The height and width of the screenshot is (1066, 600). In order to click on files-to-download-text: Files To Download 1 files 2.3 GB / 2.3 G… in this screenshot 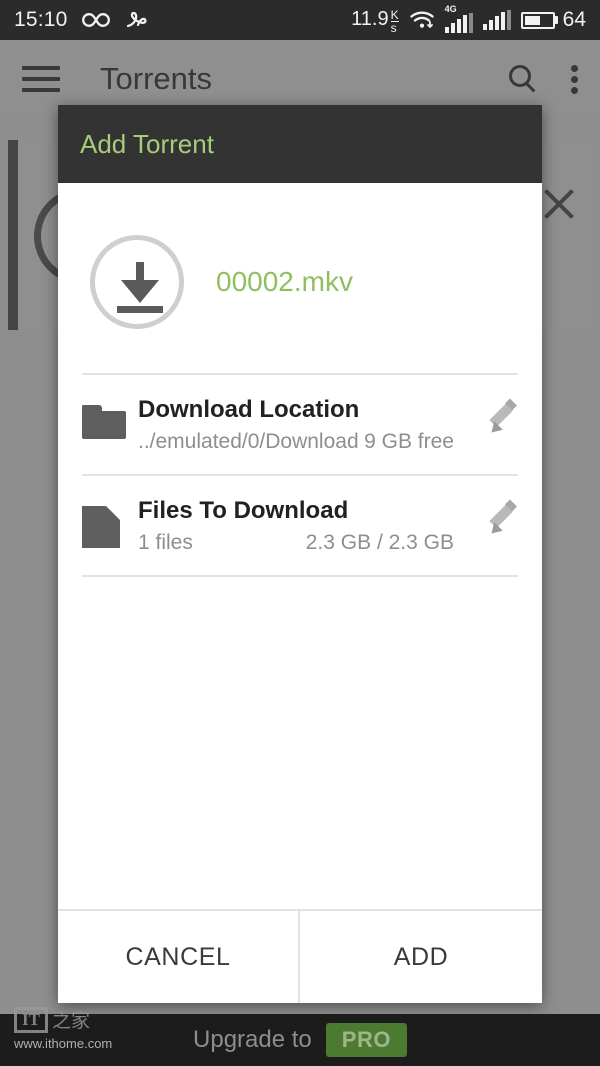, I will do `click(299, 525)`.